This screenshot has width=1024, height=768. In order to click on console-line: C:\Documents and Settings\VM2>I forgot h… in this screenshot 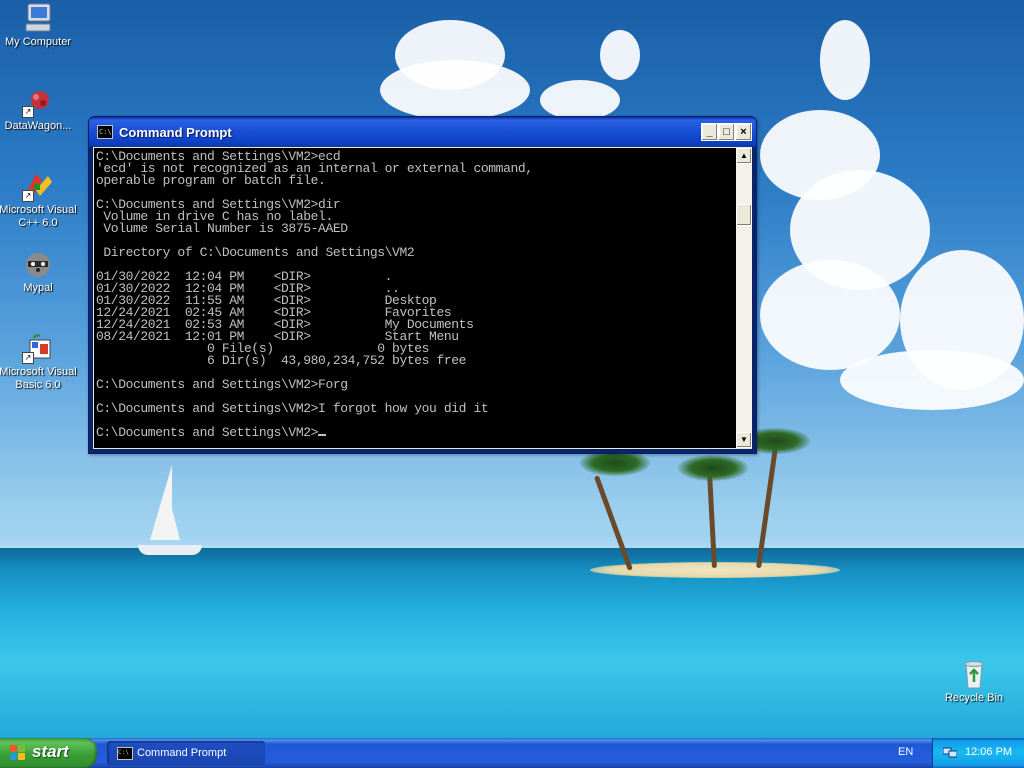, I will do `click(292, 408)`.